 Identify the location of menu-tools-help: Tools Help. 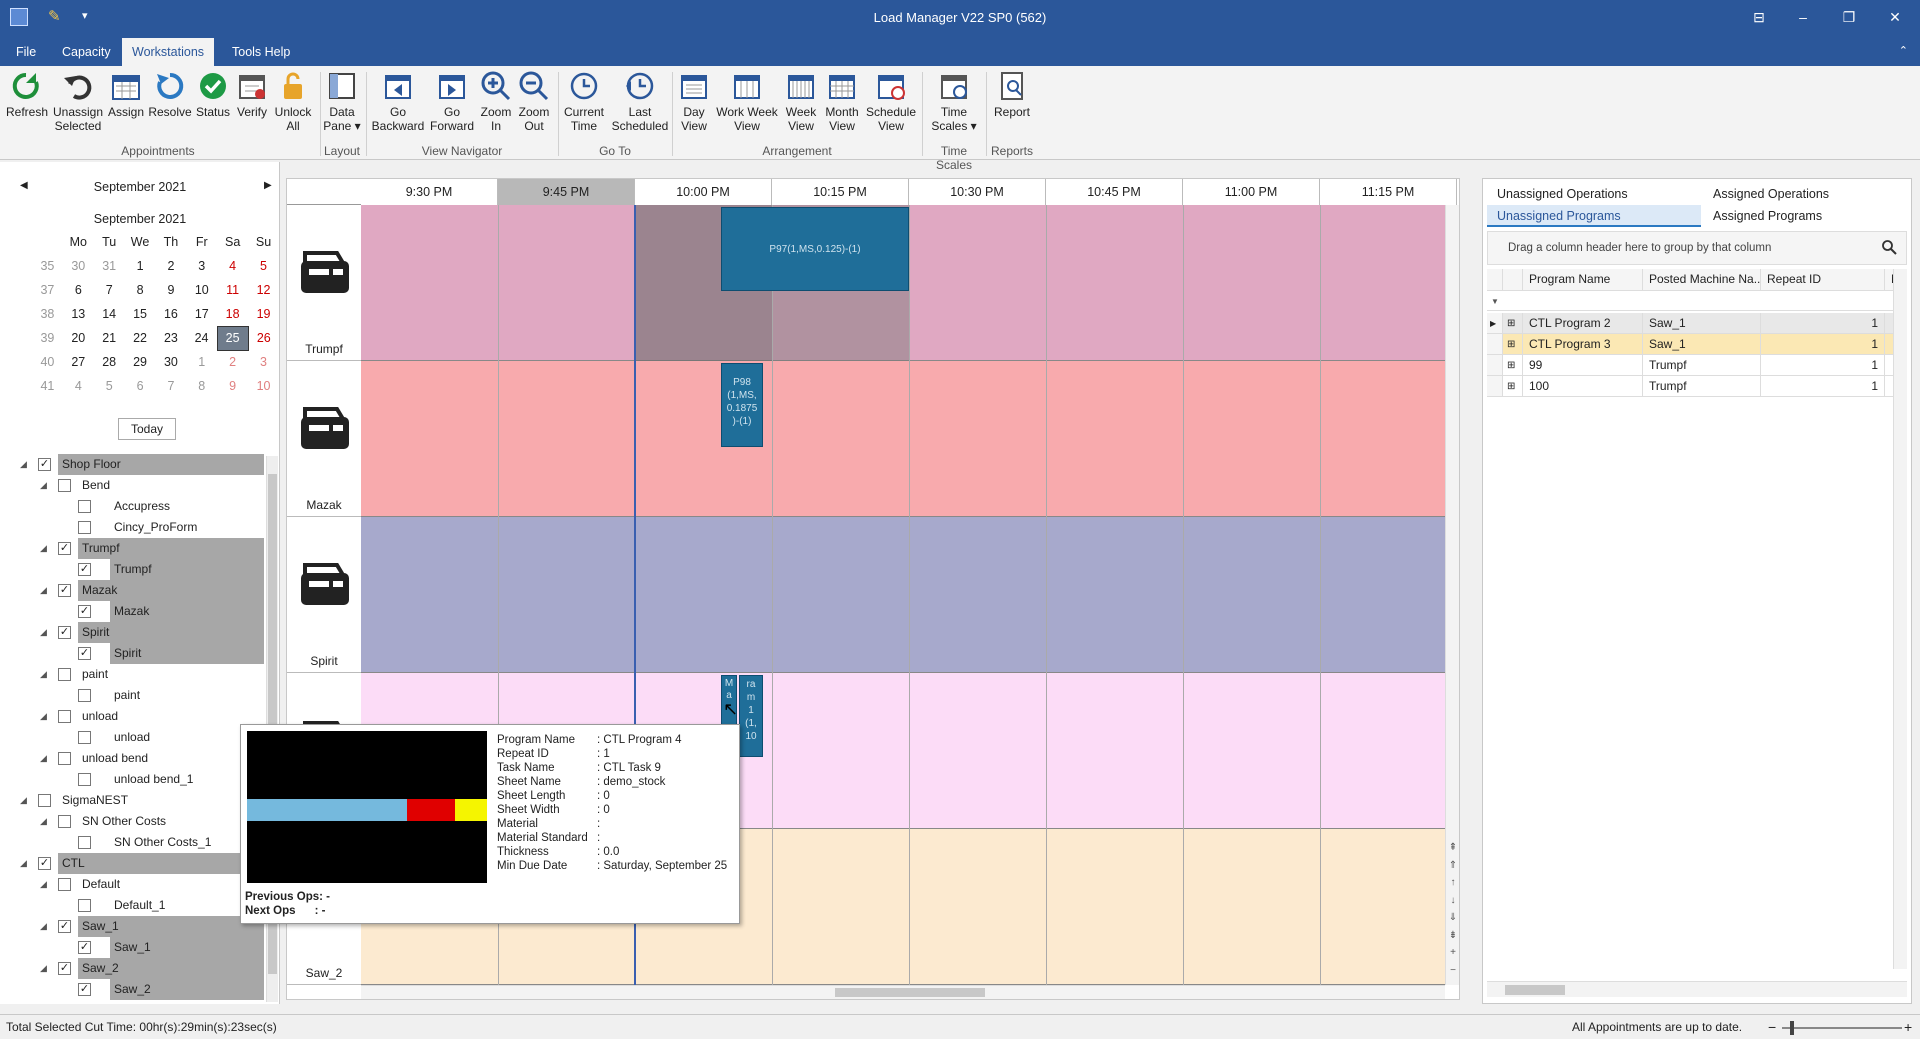
(261, 52).